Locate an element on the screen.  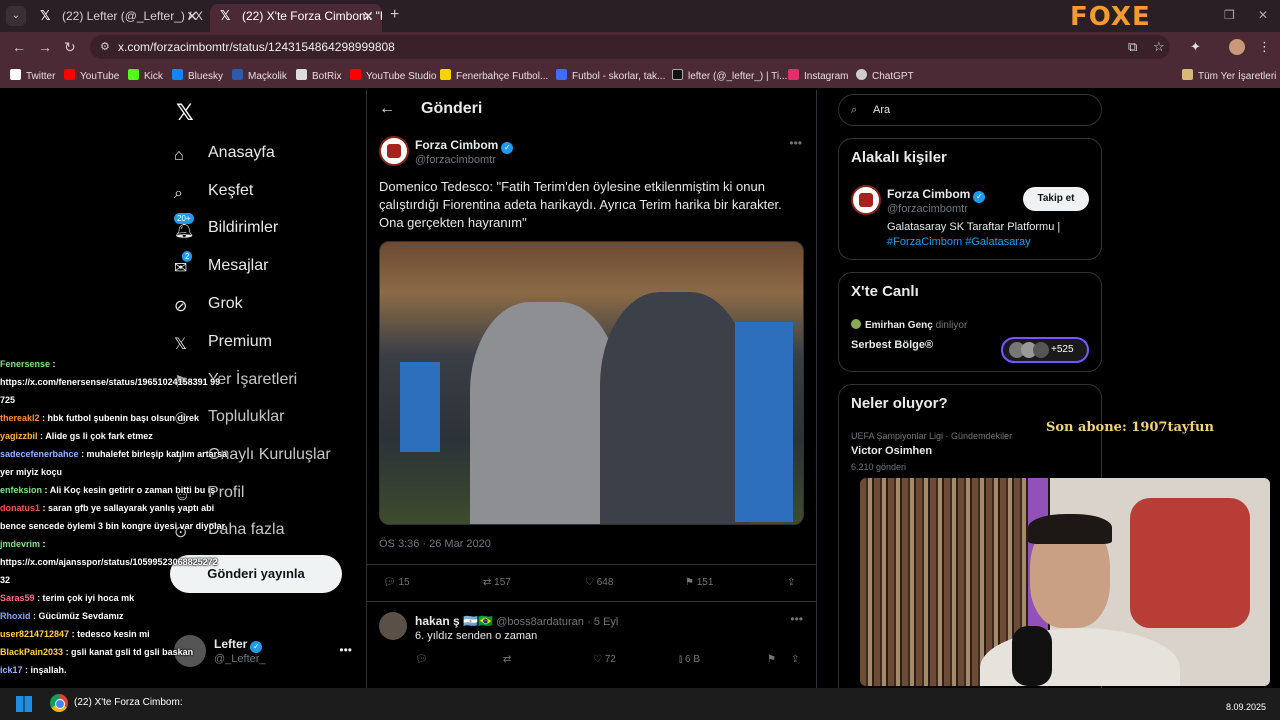
star-icon: ☆ is located at coordinates (1159, 47).